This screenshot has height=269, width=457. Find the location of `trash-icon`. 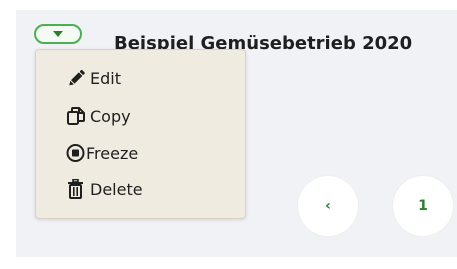

trash-icon is located at coordinates (77, 189).